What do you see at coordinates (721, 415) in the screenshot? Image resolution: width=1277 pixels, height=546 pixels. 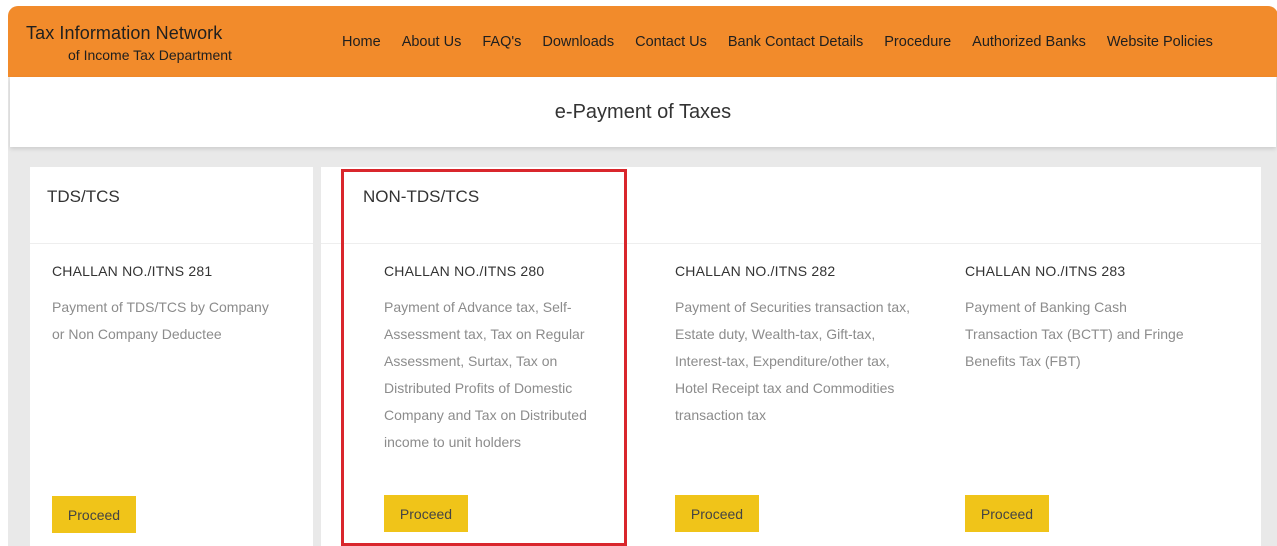 I see `desc-line: transaction tax` at bounding box center [721, 415].